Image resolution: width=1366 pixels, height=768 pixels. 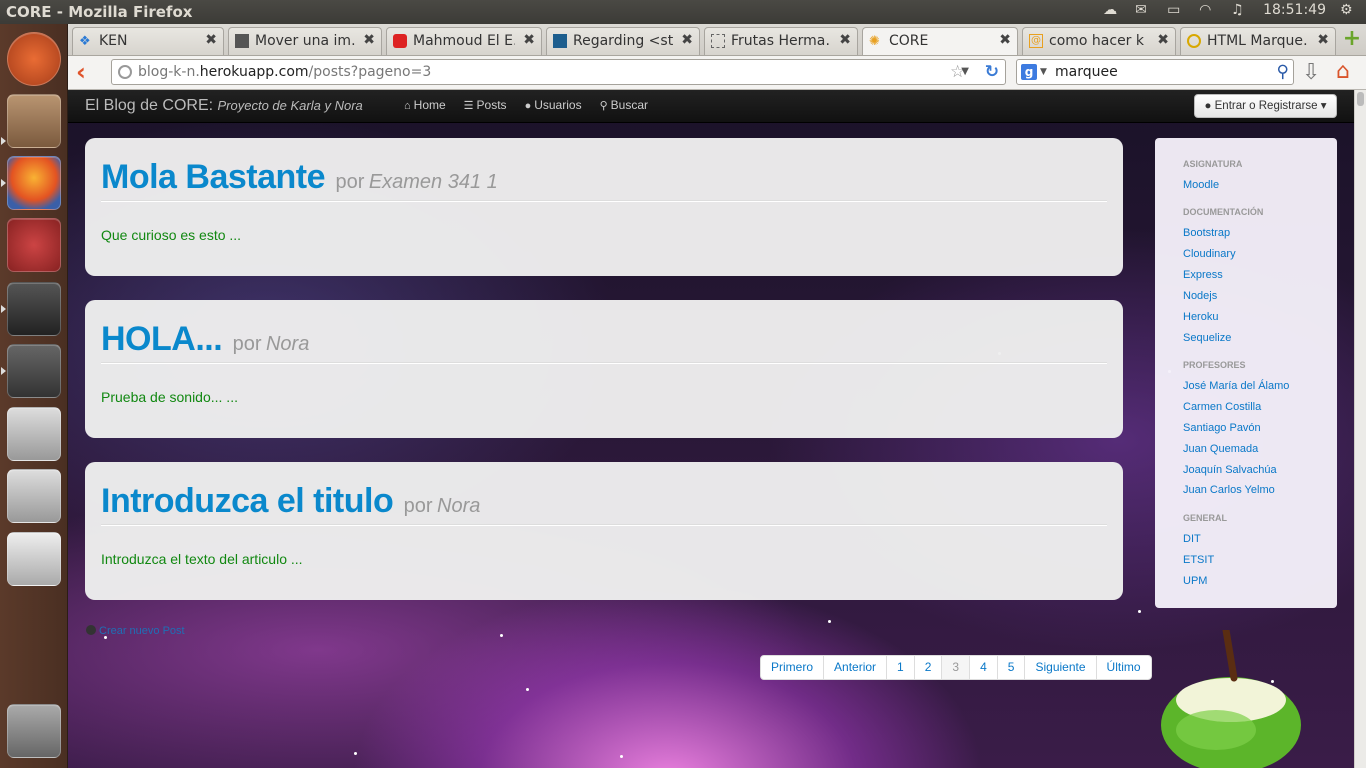 What do you see at coordinates (1220, 449) in the screenshot?
I see `sidebar-link: Juan Quemada` at bounding box center [1220, 449].